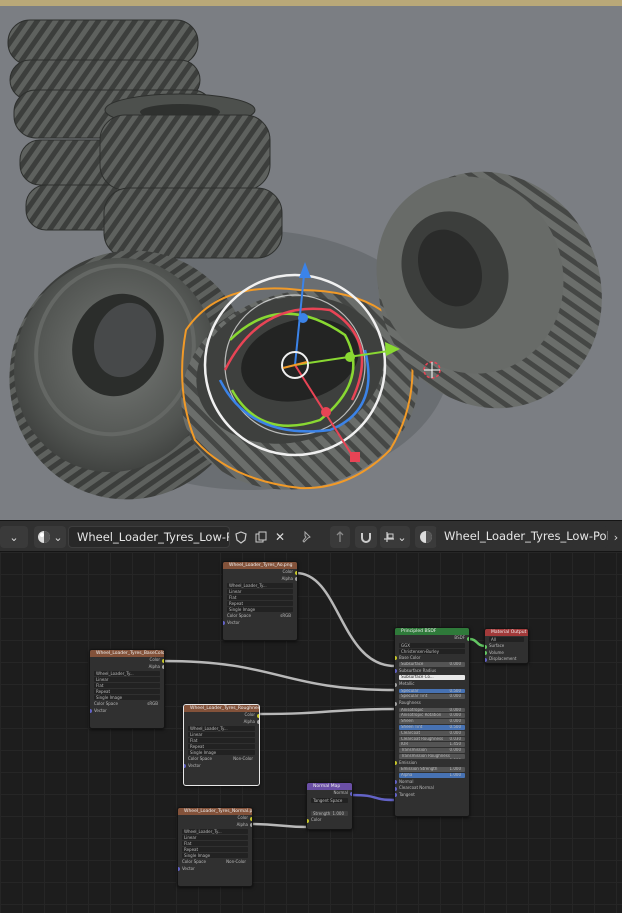 This screenshot has width=622, height=913. Describe the element at coordinates (432, 733) in the screenshot. I see `bsdf-input-clearcoat: Clearcoat 0.000` at that location.